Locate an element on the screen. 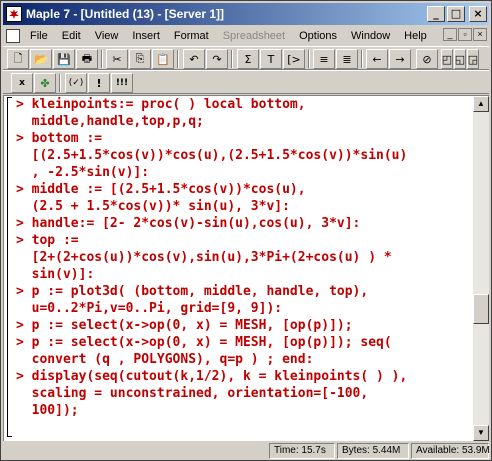 The width and height of the screenshot is (492, 461). doc-minimize-button: _ is located at coordinates (450, 34).